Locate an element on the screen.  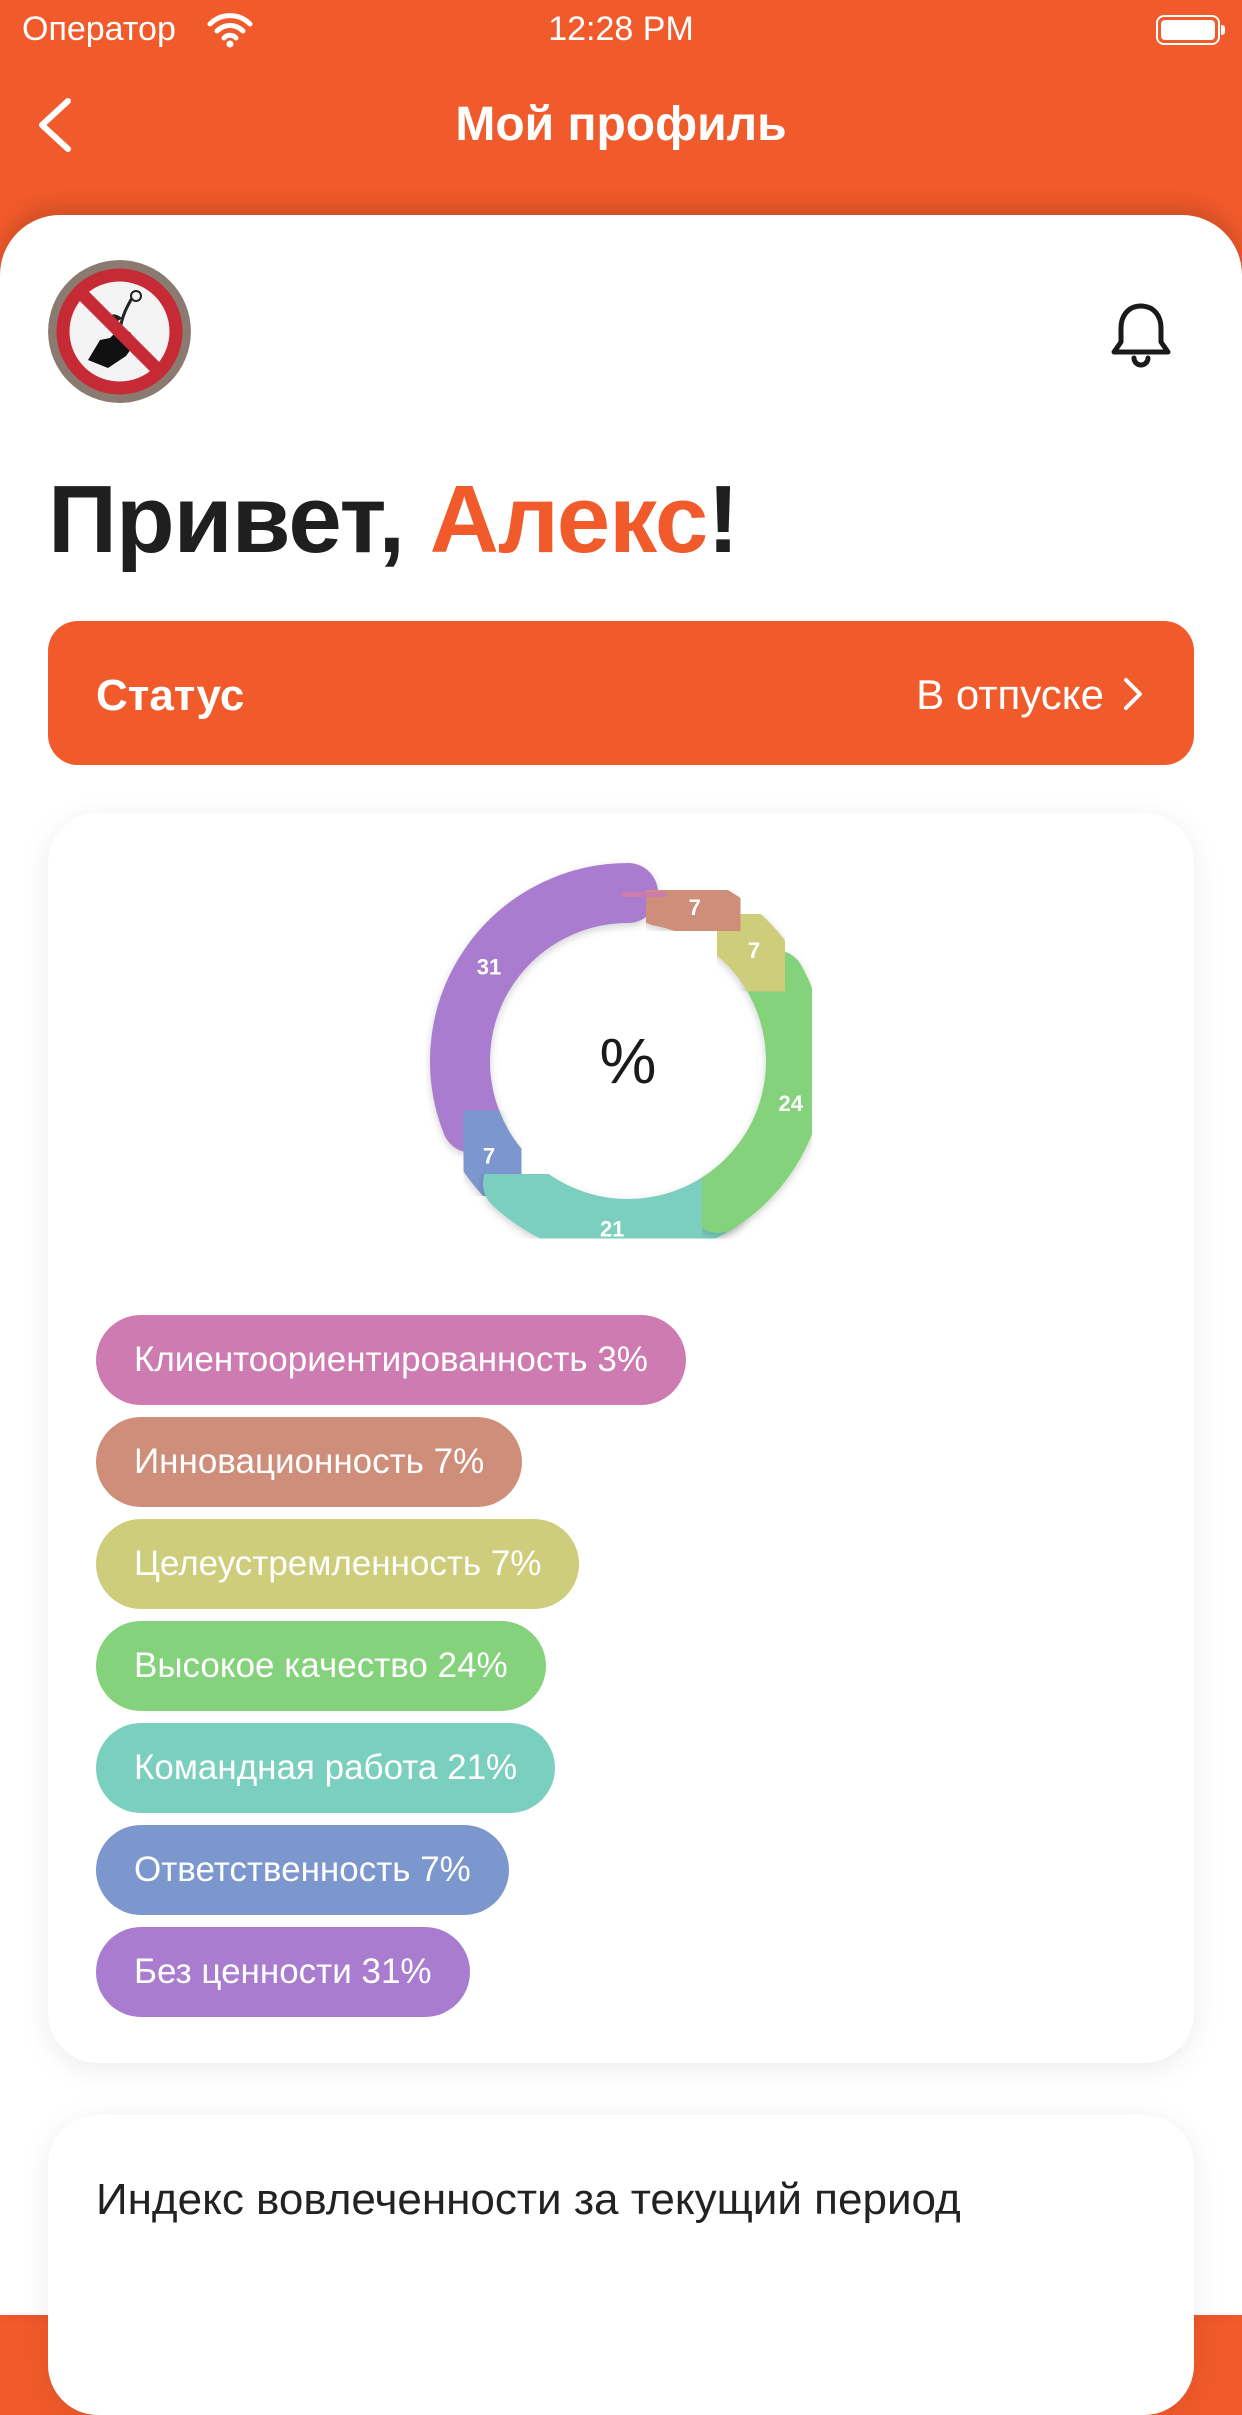
status-value: В отпуске is located at coordinates (1010, 694).